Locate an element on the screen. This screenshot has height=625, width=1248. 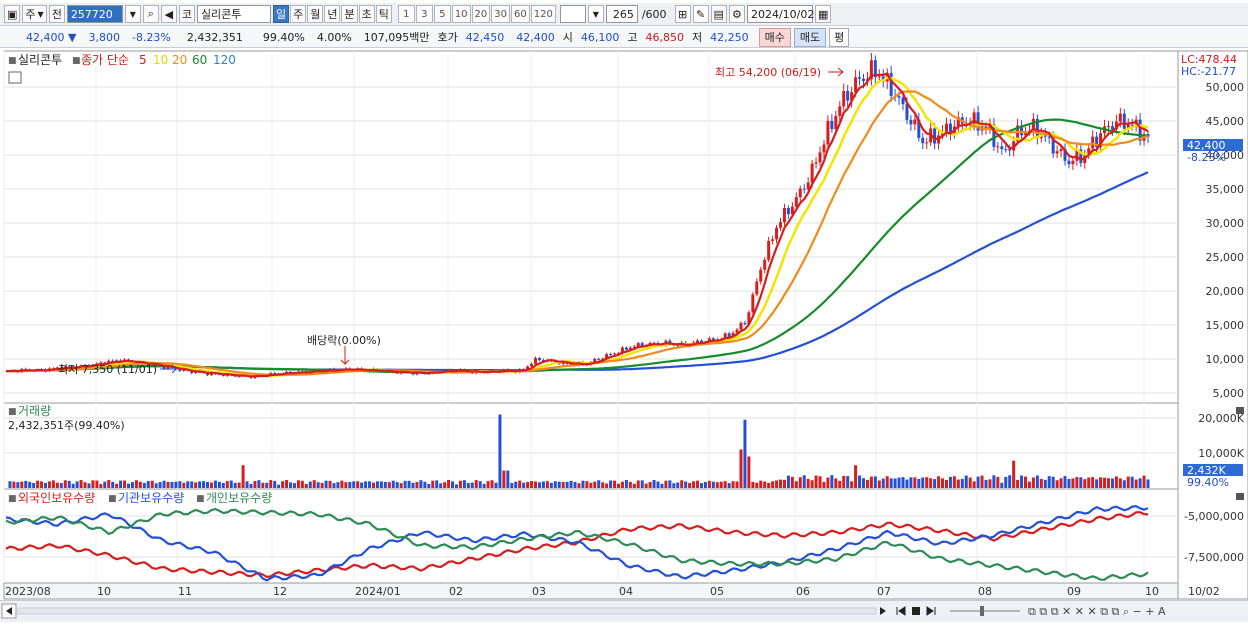
tab-period: 틱 is located at coordinates (383, 14).